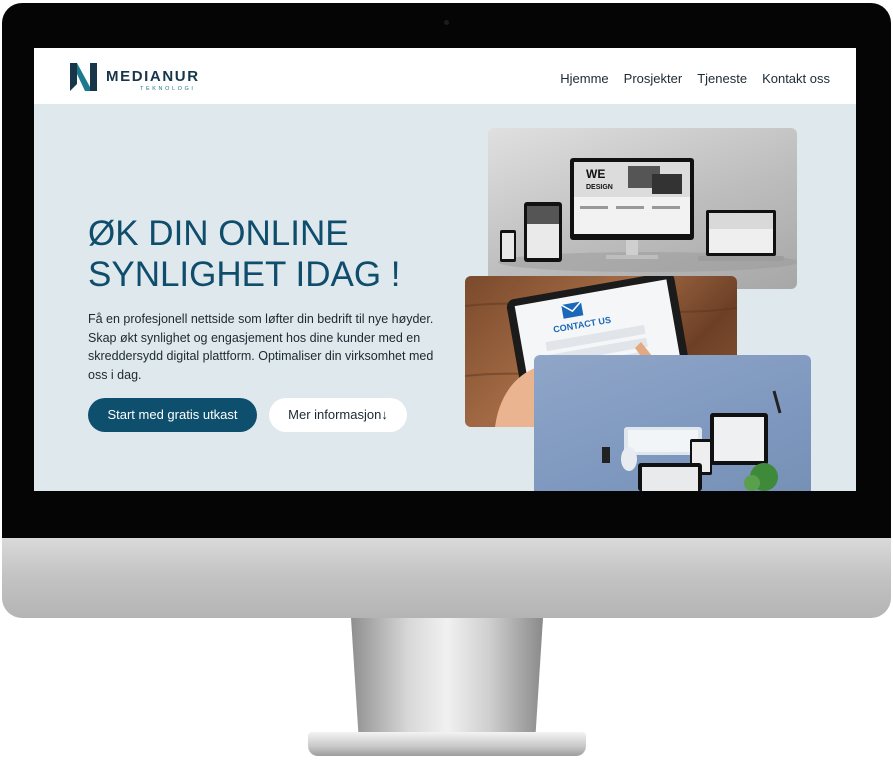  What do you see at coordinates (172, 415) in the screenshot?
I see `start-free-draft-button: Start med gratis utkast` at bounding box center [172, 415].